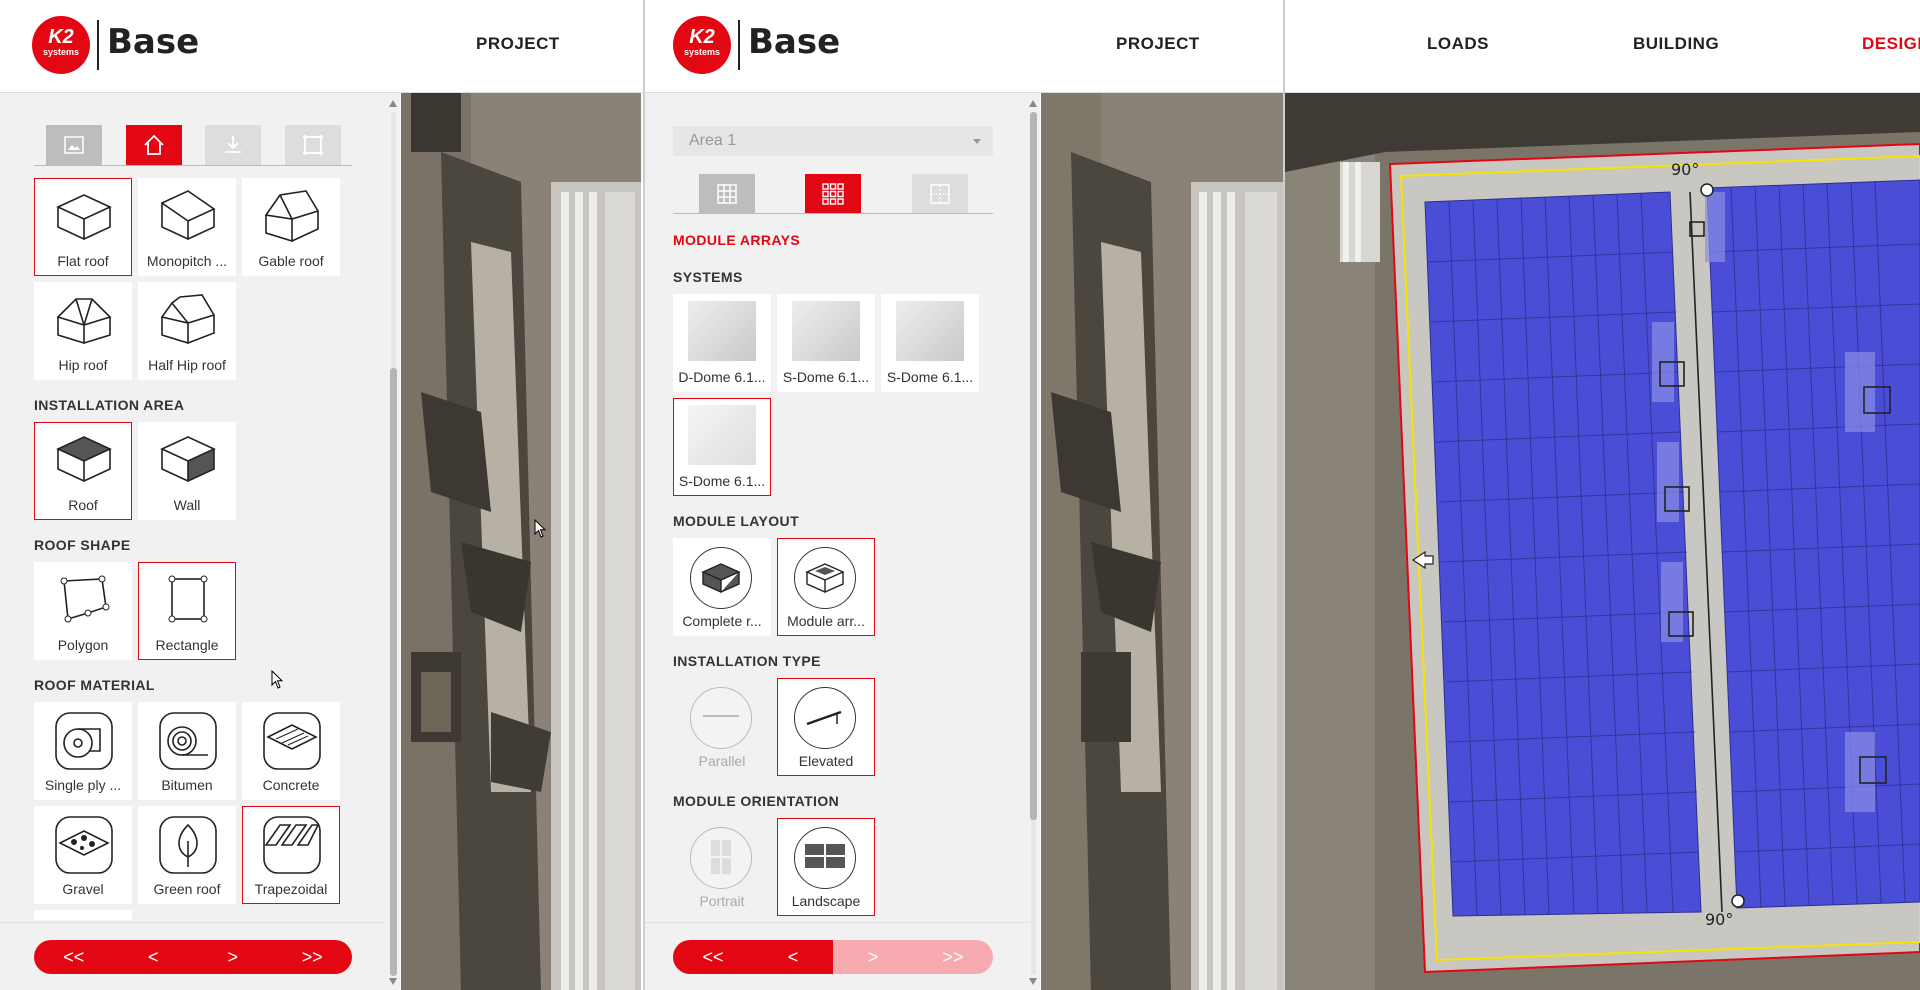 This screenshot has height=990, width=1920. I want to click on tile-partial, so click(83, 915).